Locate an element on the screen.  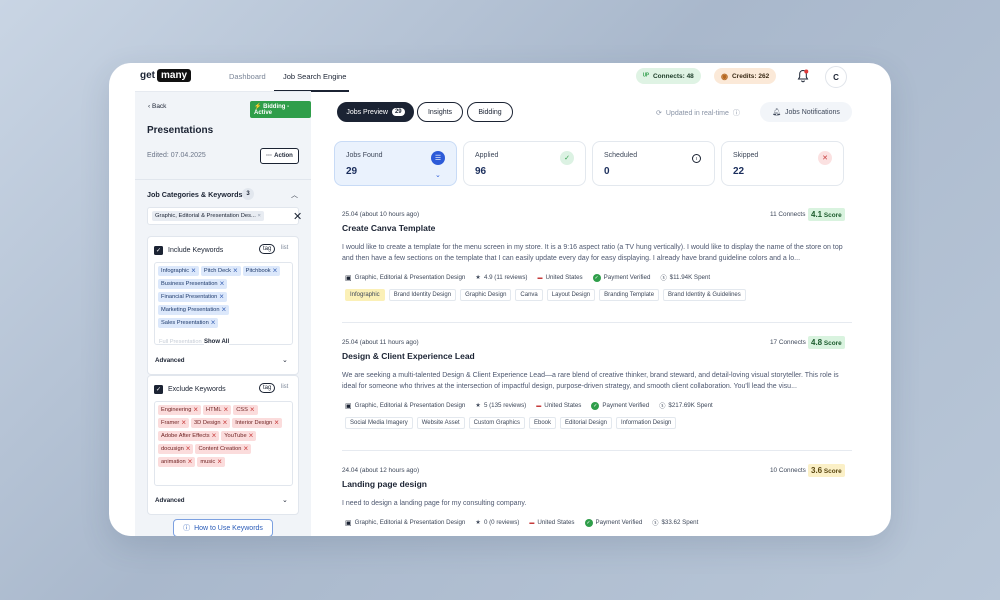
keyword-chip: Infographic × is located at coordinates (178, 271).